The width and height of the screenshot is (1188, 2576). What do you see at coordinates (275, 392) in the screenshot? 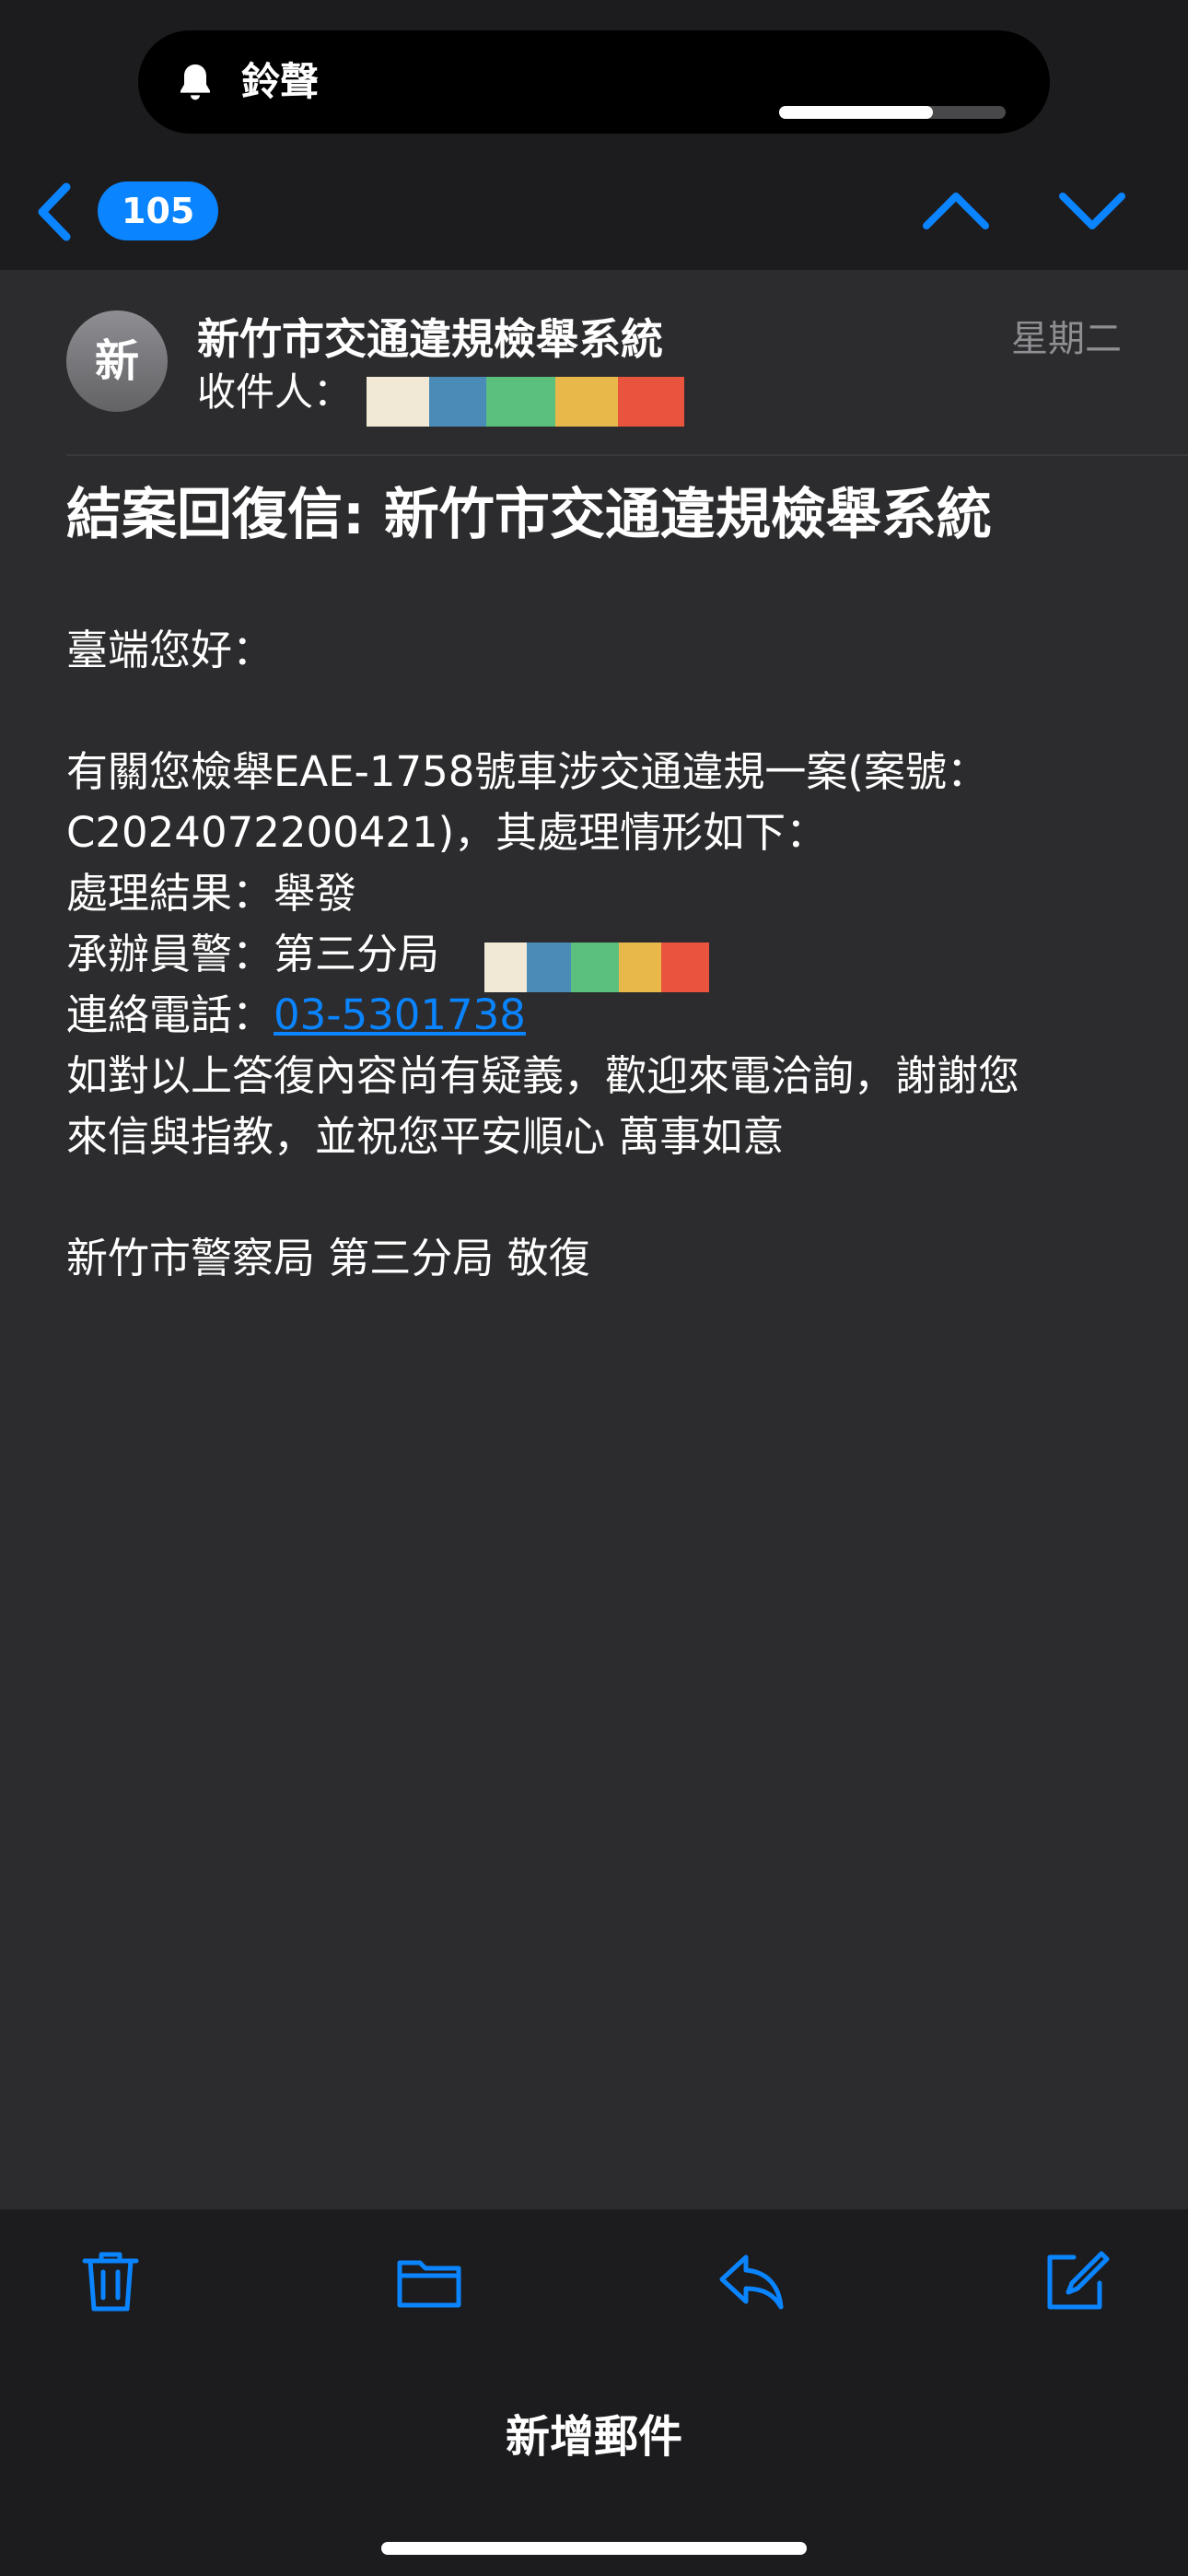
I see `recipient-label: 收件人：` at bounding box center [275, 392].